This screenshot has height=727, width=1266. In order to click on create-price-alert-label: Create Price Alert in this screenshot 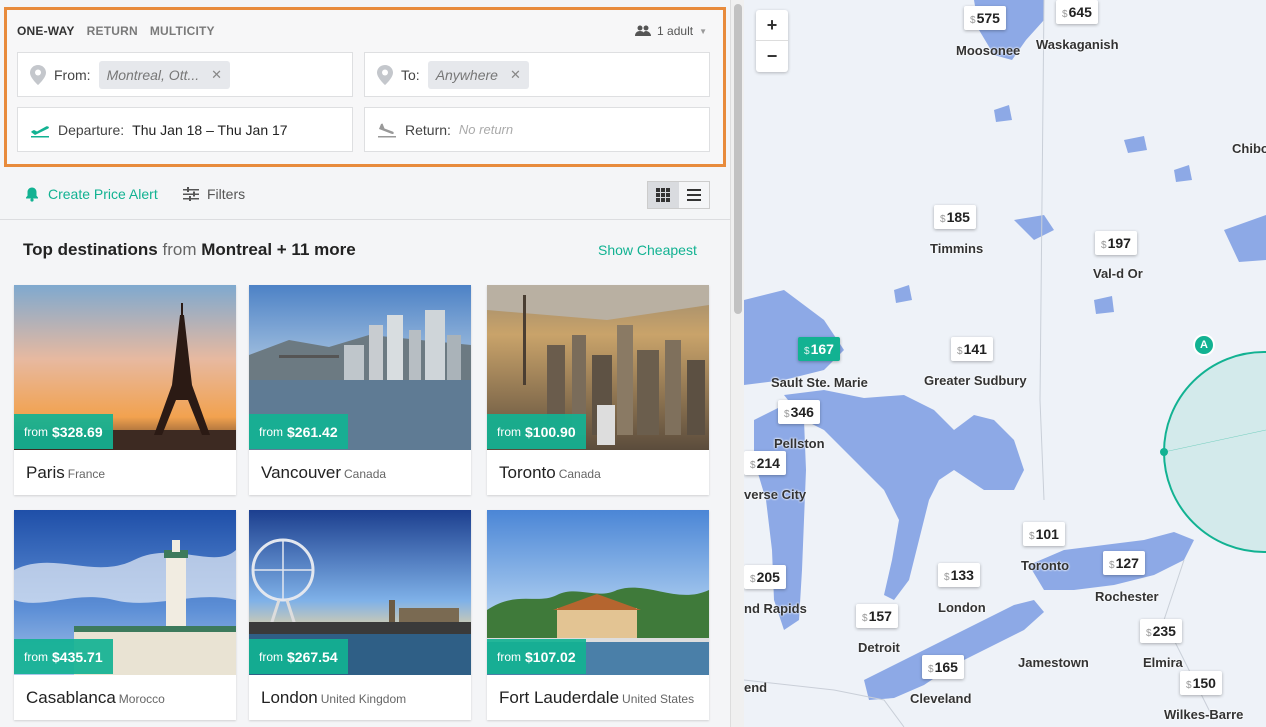, I will do `click(103, 194)`.